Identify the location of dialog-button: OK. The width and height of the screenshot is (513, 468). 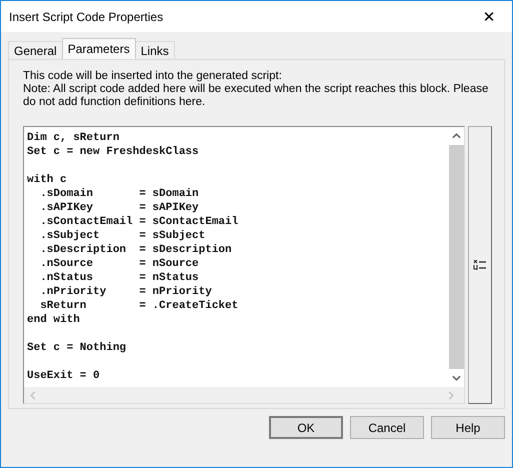
(306, 427).